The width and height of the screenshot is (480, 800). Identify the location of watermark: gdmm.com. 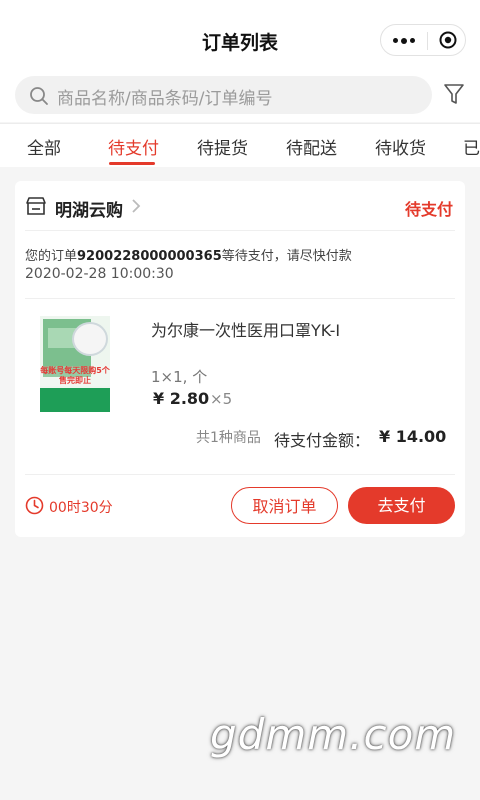
(333, 734).